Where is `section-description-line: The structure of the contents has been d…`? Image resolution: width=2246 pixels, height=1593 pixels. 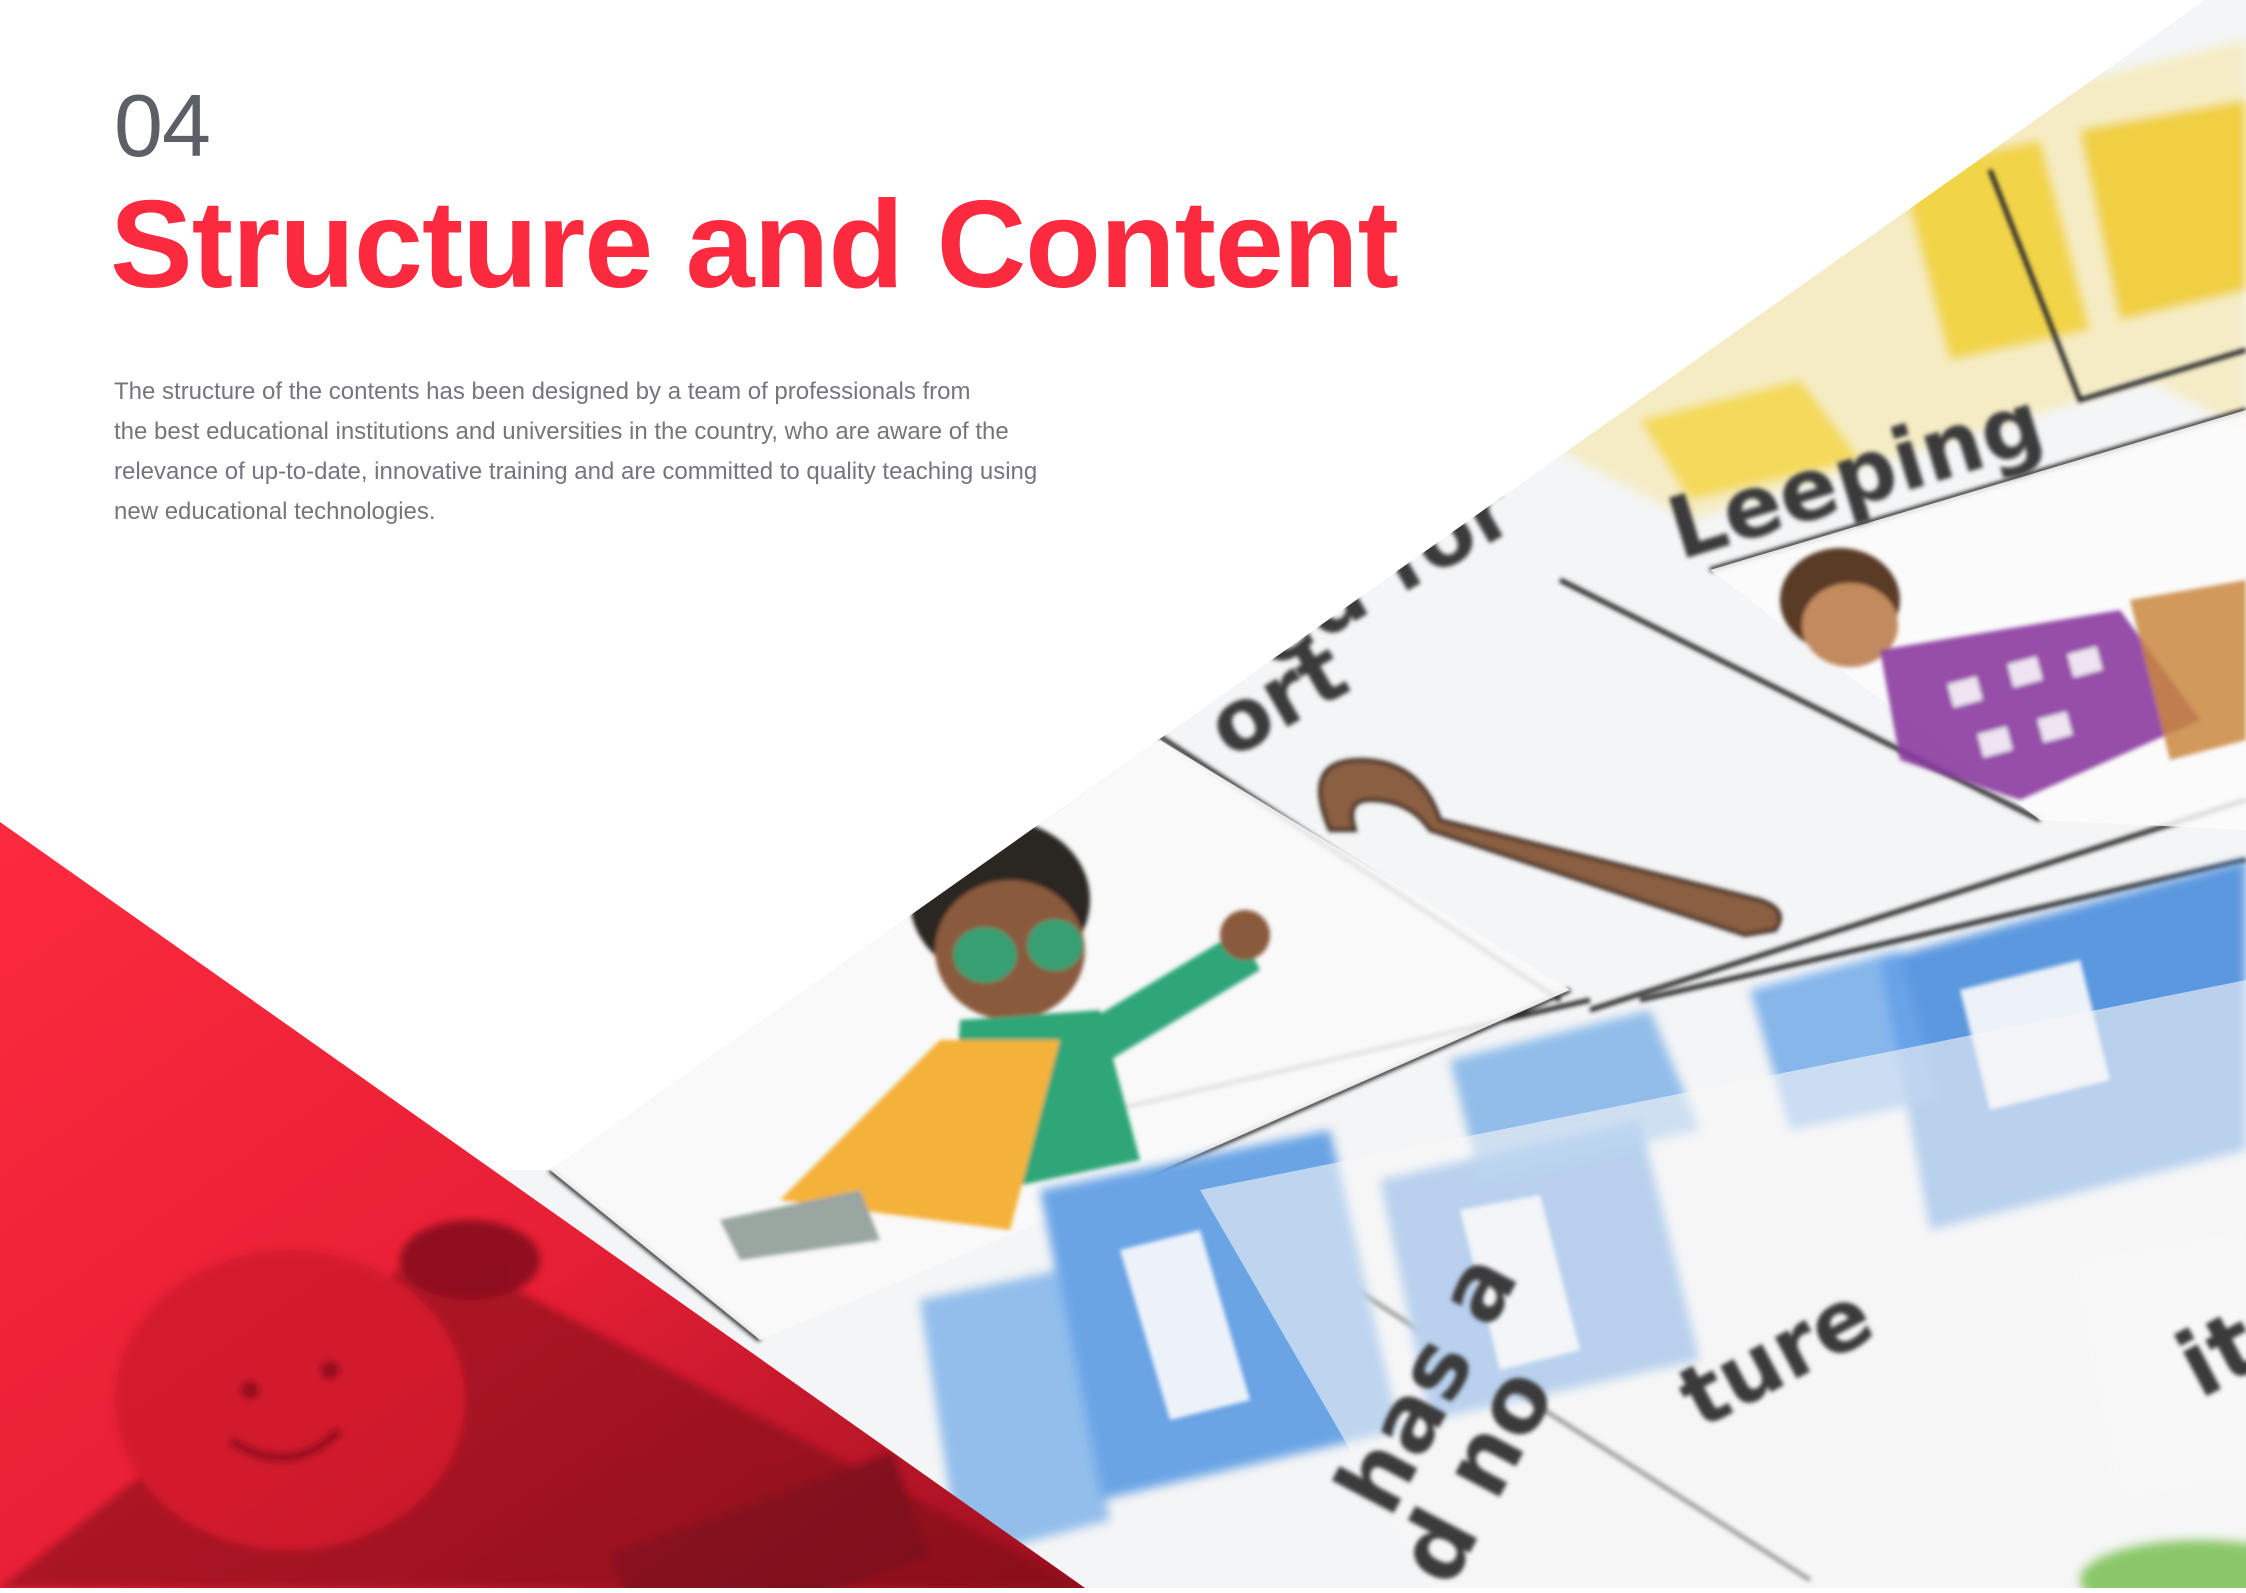
section-description-line: The structure of the contents has been d… is located at coordinates (542, 392).